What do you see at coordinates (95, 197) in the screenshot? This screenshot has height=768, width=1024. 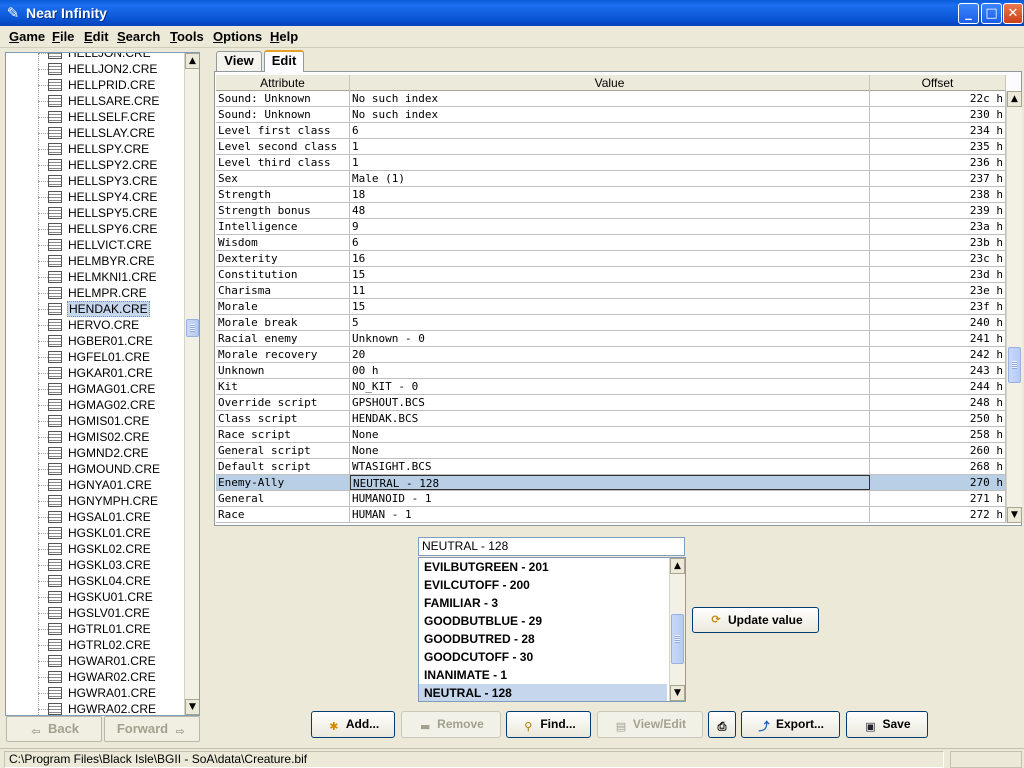 I see `tree-item: HELLSPY4.CRE` at bounding box center [95, 197].